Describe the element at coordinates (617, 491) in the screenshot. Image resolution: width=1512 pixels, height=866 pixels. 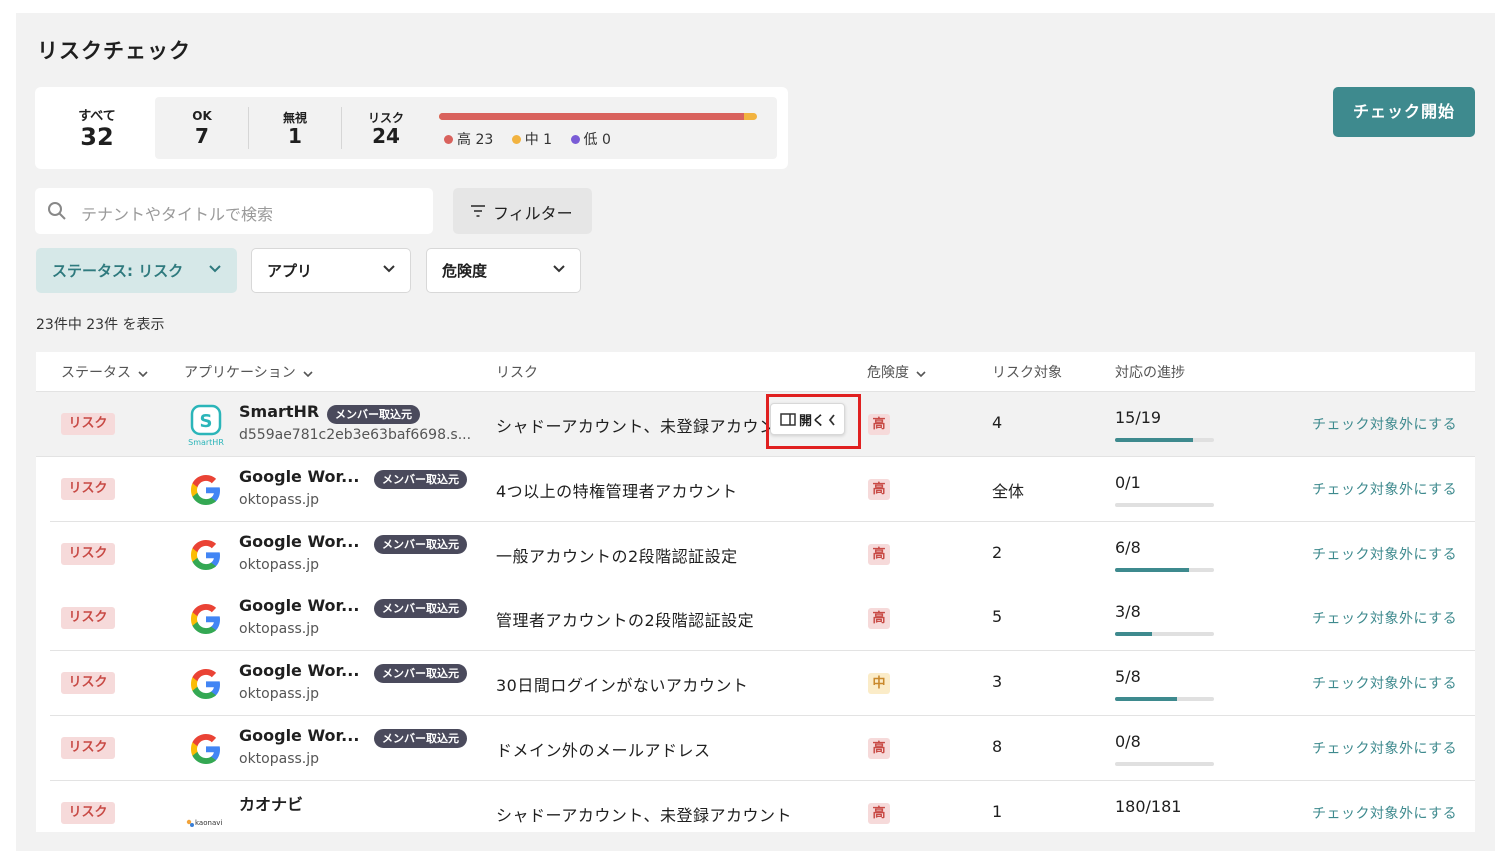
I see `risk-title: 4つ以上の特権管理者アカウント` at that location.